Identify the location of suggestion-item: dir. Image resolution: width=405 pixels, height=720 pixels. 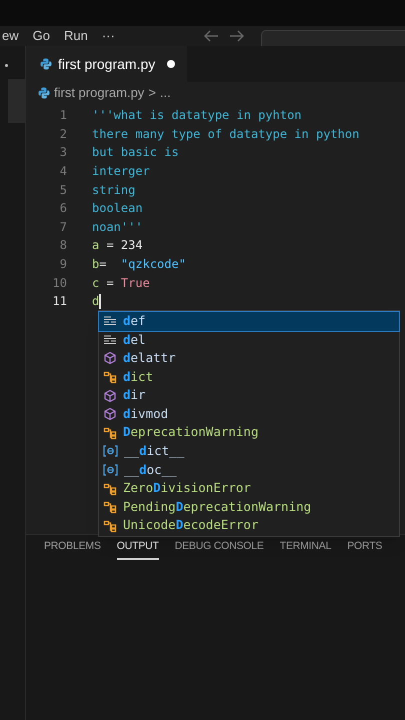
(249, 395).